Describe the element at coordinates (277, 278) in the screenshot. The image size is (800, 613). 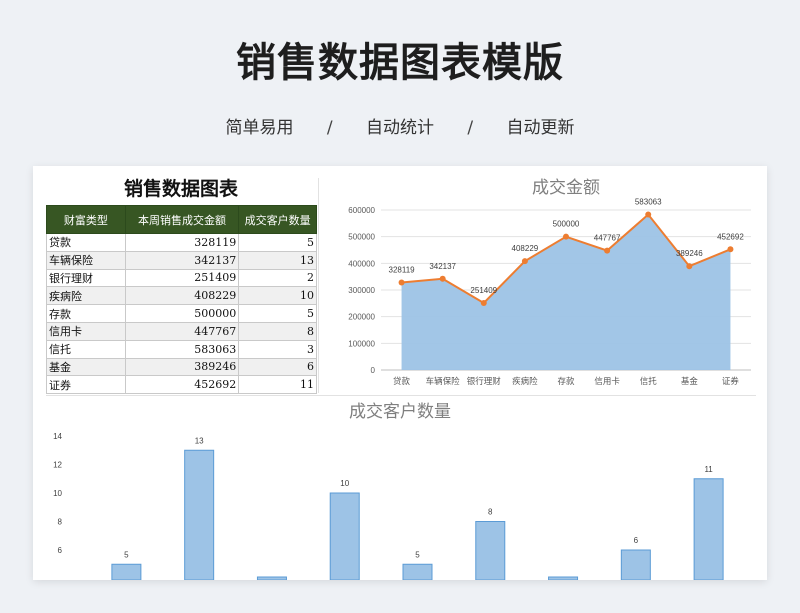
I see `cell-customers: 2` at that location.